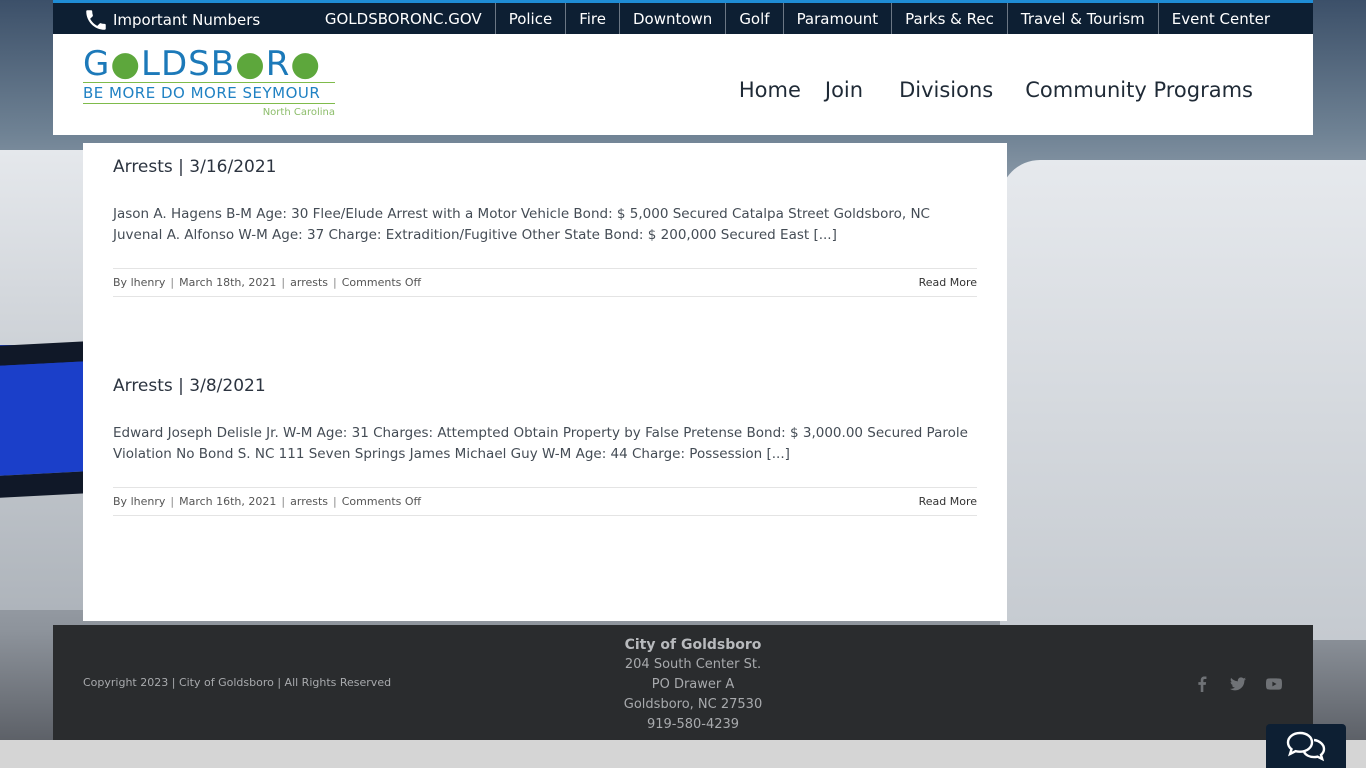 The image size is (1366, 768). What do you see at coordinates (298, 112) in the screenshot?
I see `logo-state: North Carolina` at bounding box center [298, 112].